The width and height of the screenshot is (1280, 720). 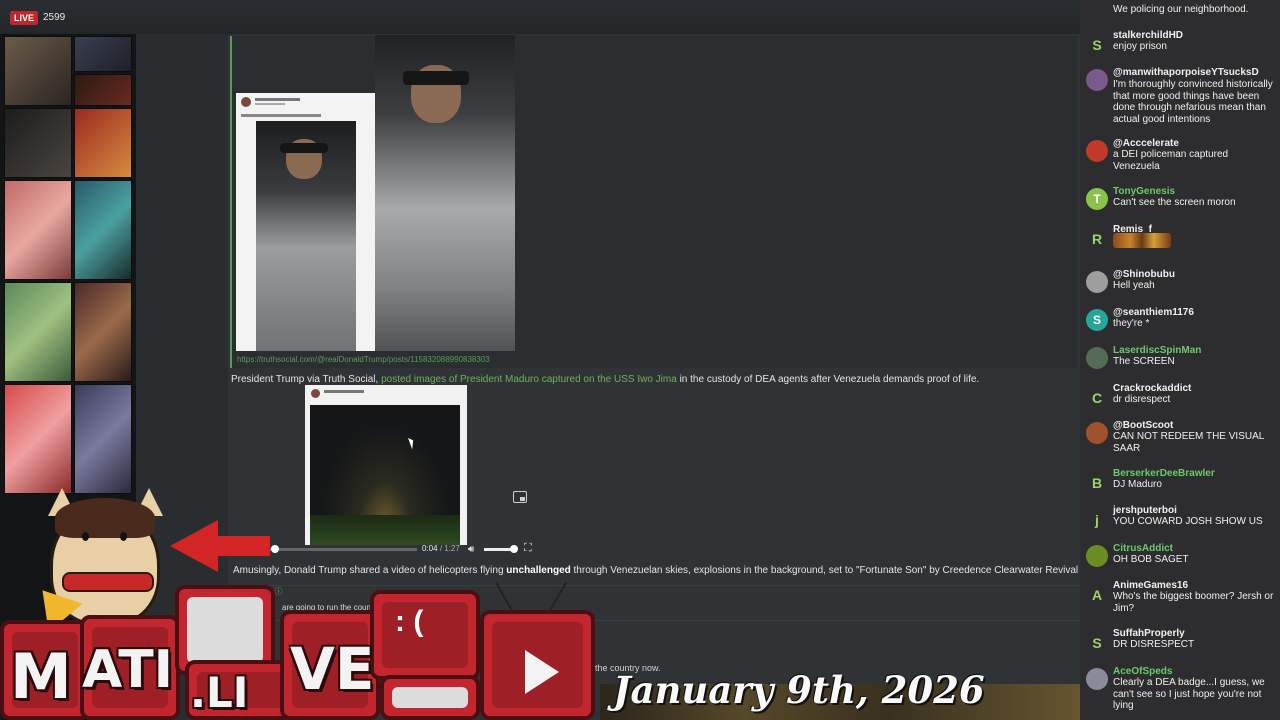 I want to click on chat-message-text: they're *, so click(x=1131, y=323).